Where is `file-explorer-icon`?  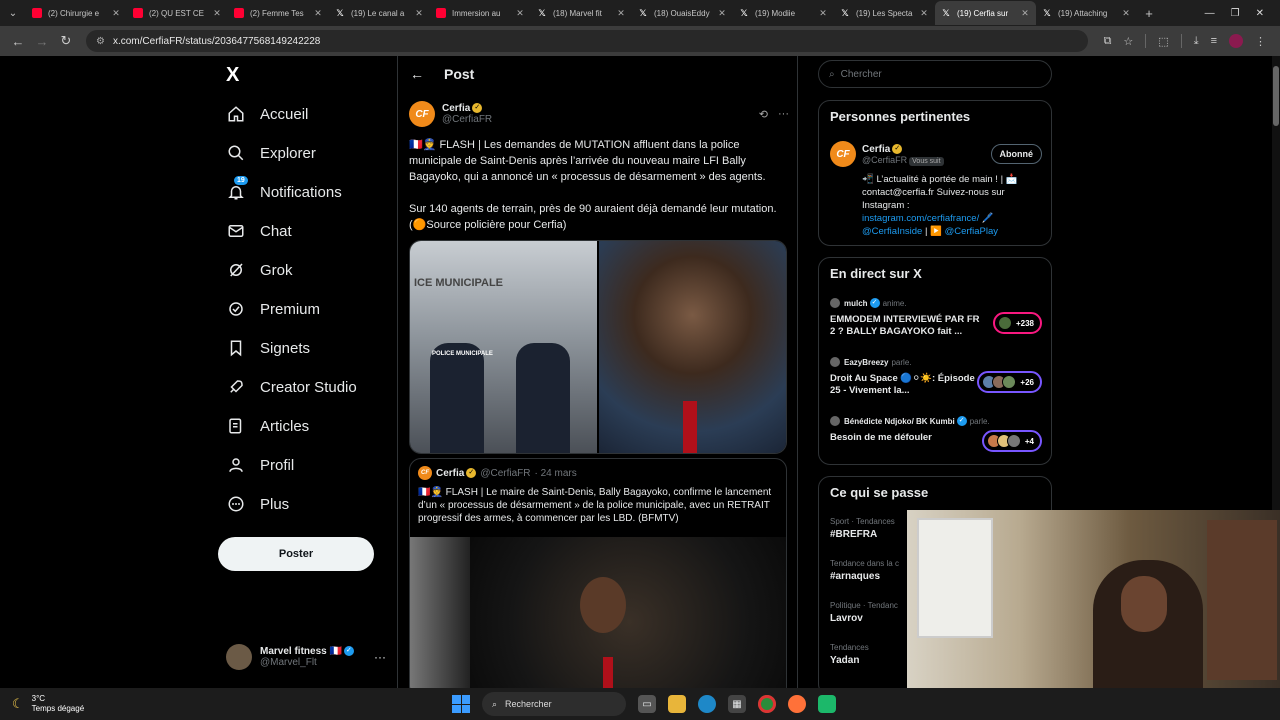 file-explorer-icon is located at coordinates (677, 704).